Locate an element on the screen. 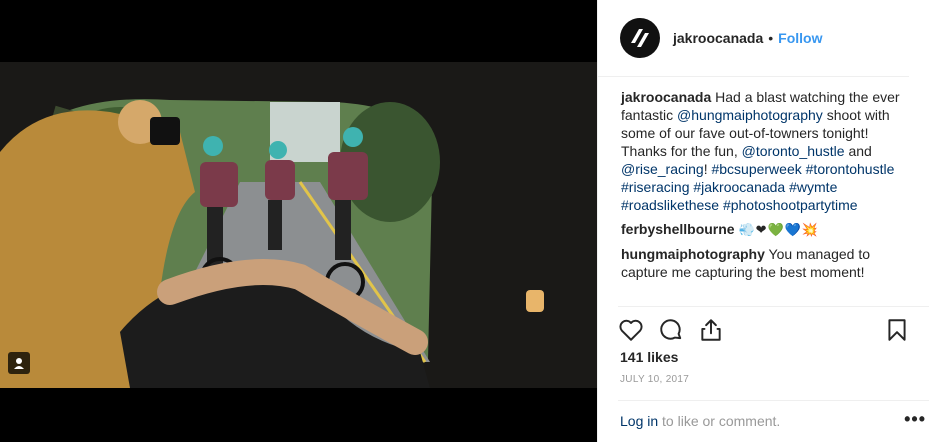  hashtag-link: #roadslikethese is located at coordinates (670, 205).